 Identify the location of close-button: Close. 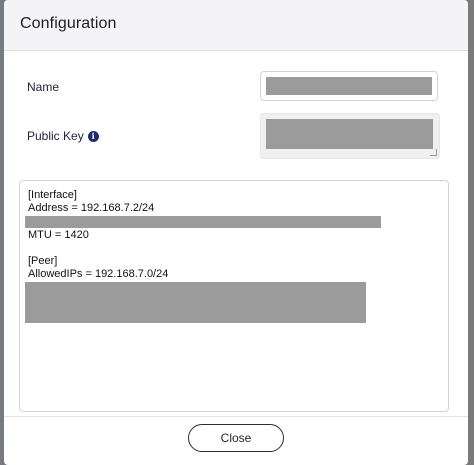
(236, 438).